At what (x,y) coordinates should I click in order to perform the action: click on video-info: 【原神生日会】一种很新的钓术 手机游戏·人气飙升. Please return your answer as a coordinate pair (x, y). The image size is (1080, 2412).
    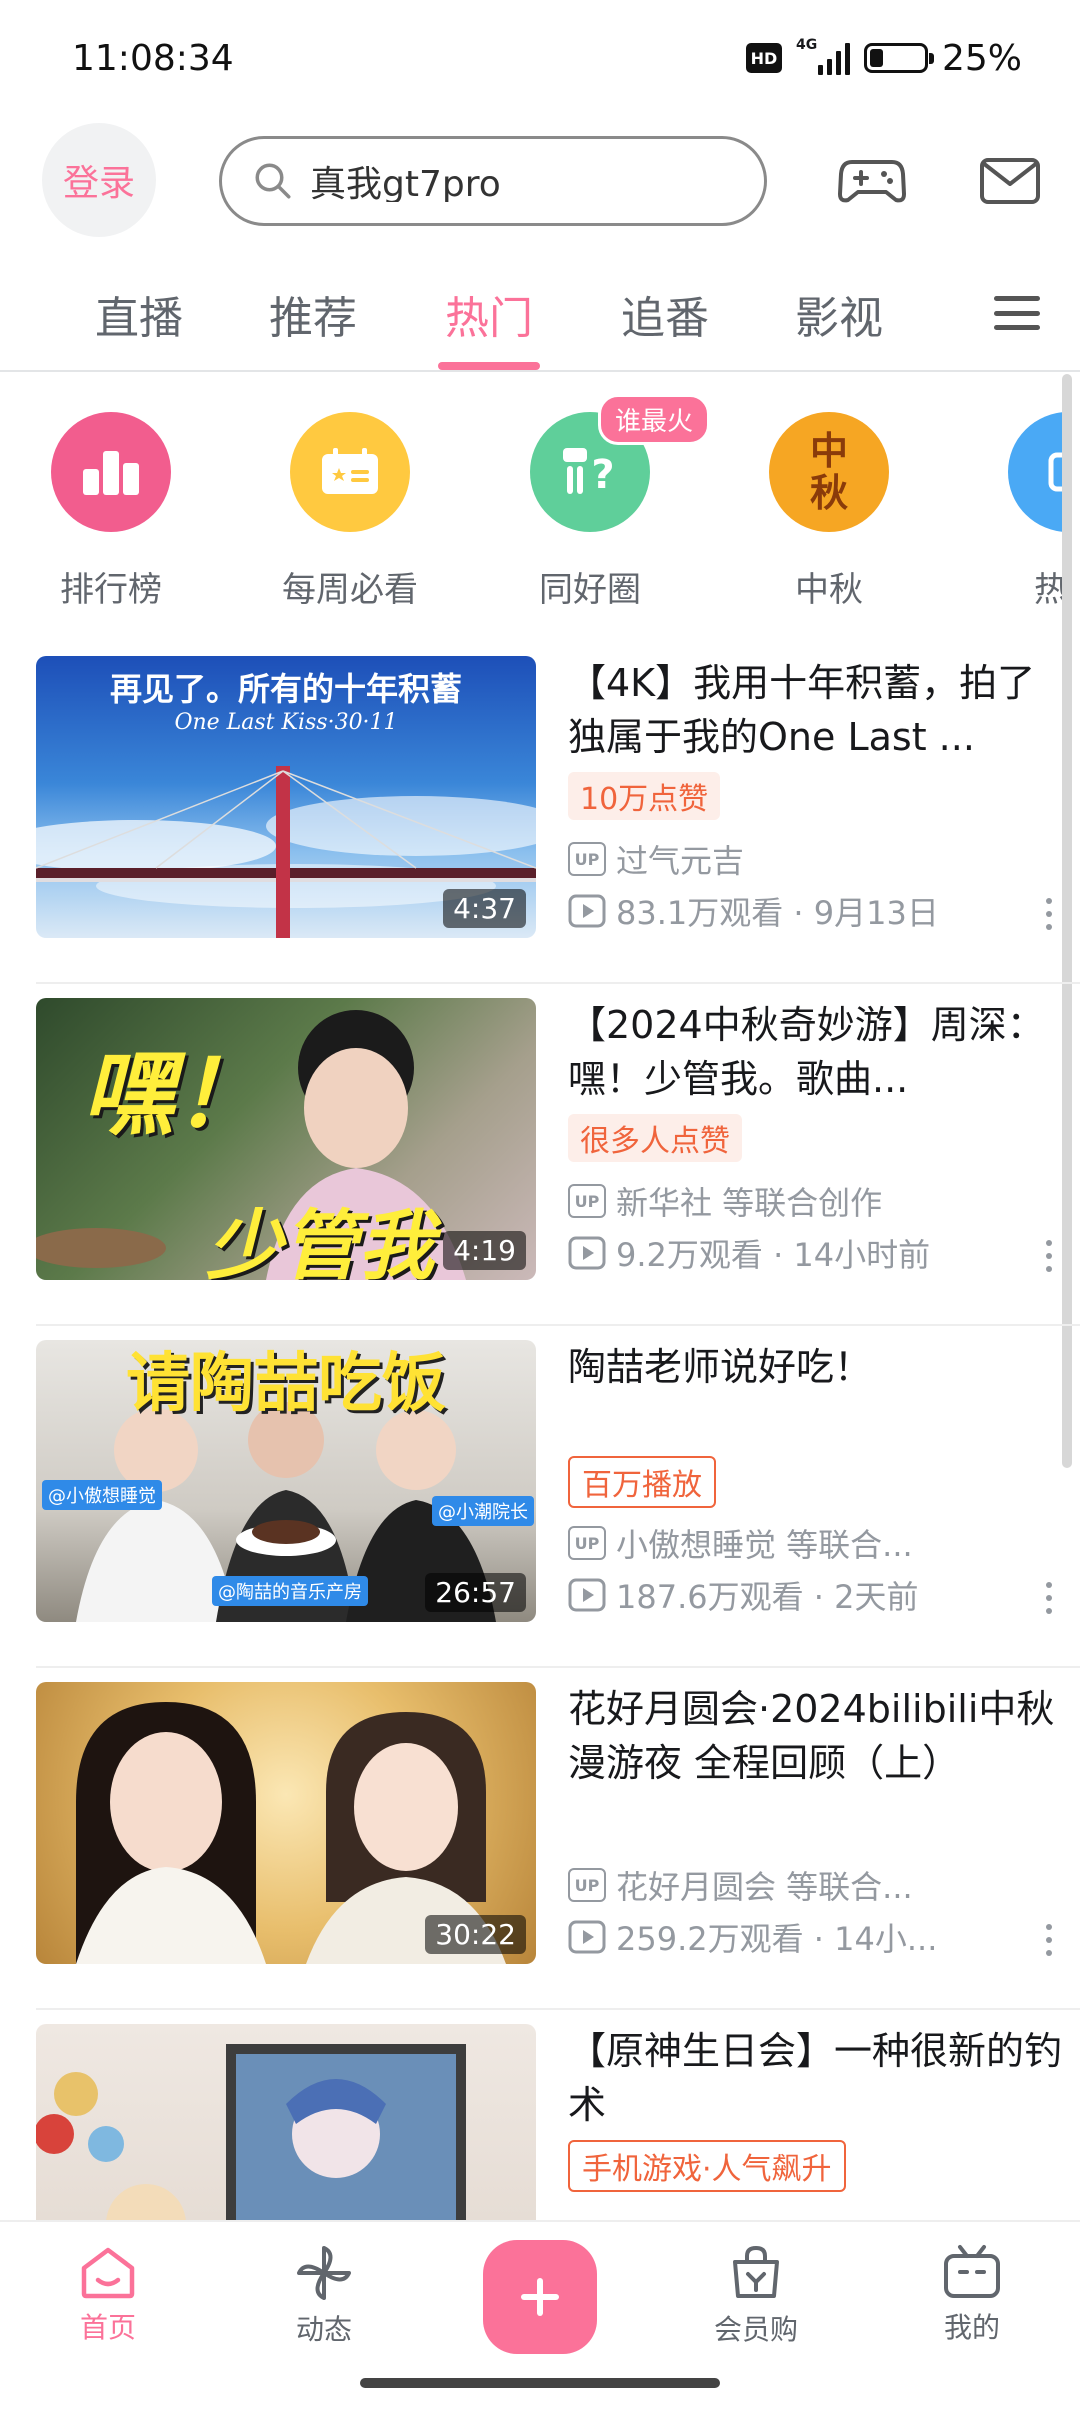
    Looking at the image, I should click on (818, 2122).